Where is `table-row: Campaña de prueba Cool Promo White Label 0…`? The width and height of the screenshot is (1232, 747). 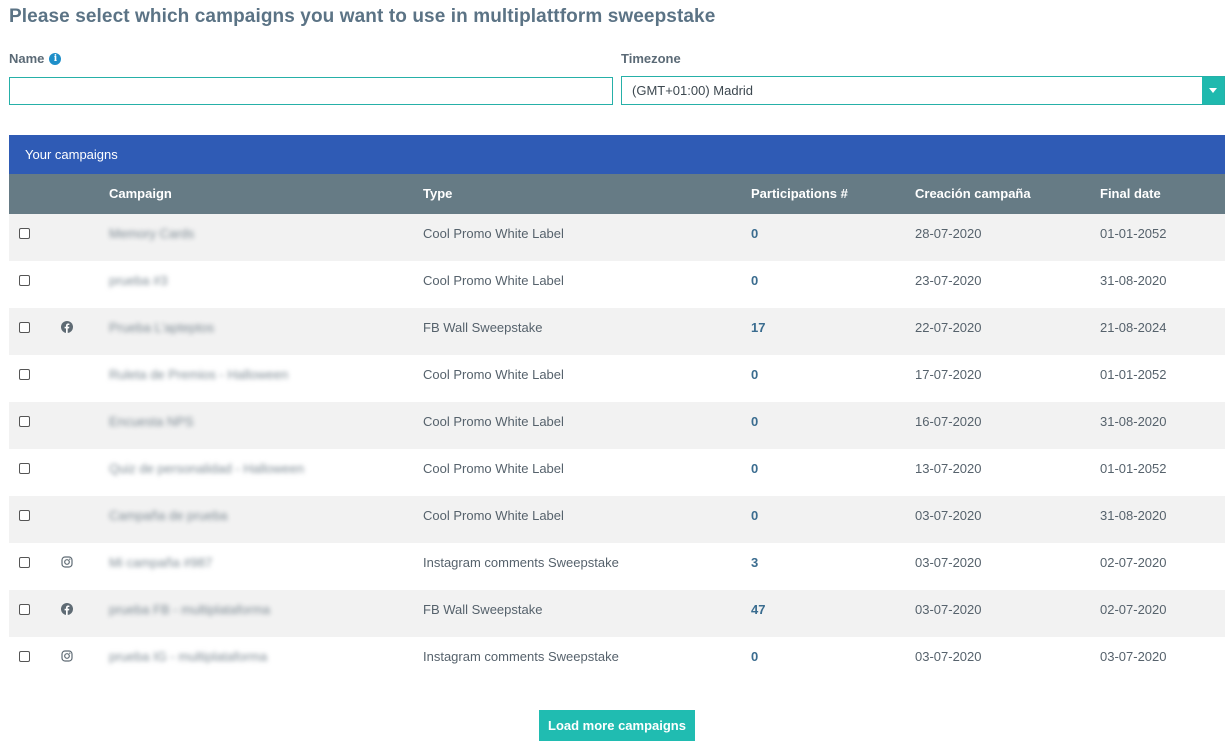 table-row: Campaña de prueba Cool Promo White Label 0… is located at coordinates (617, 519).